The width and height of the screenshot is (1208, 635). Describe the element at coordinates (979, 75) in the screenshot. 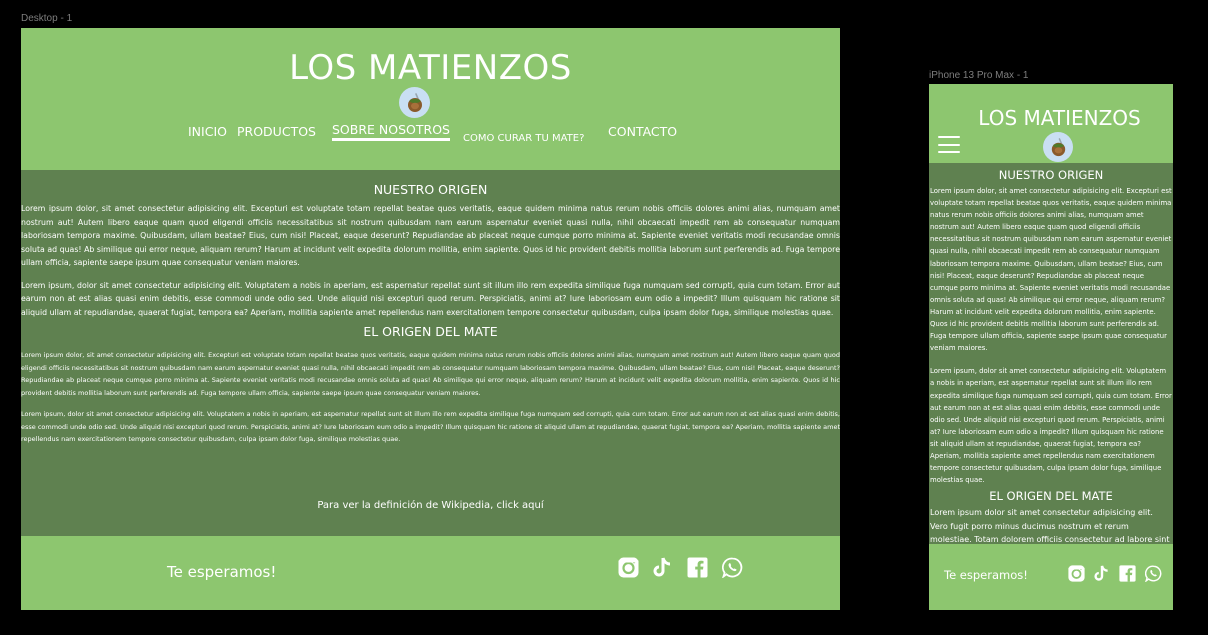

I see `mobile-frame-label: iPhone 13 Pro Max - 1` at that location.